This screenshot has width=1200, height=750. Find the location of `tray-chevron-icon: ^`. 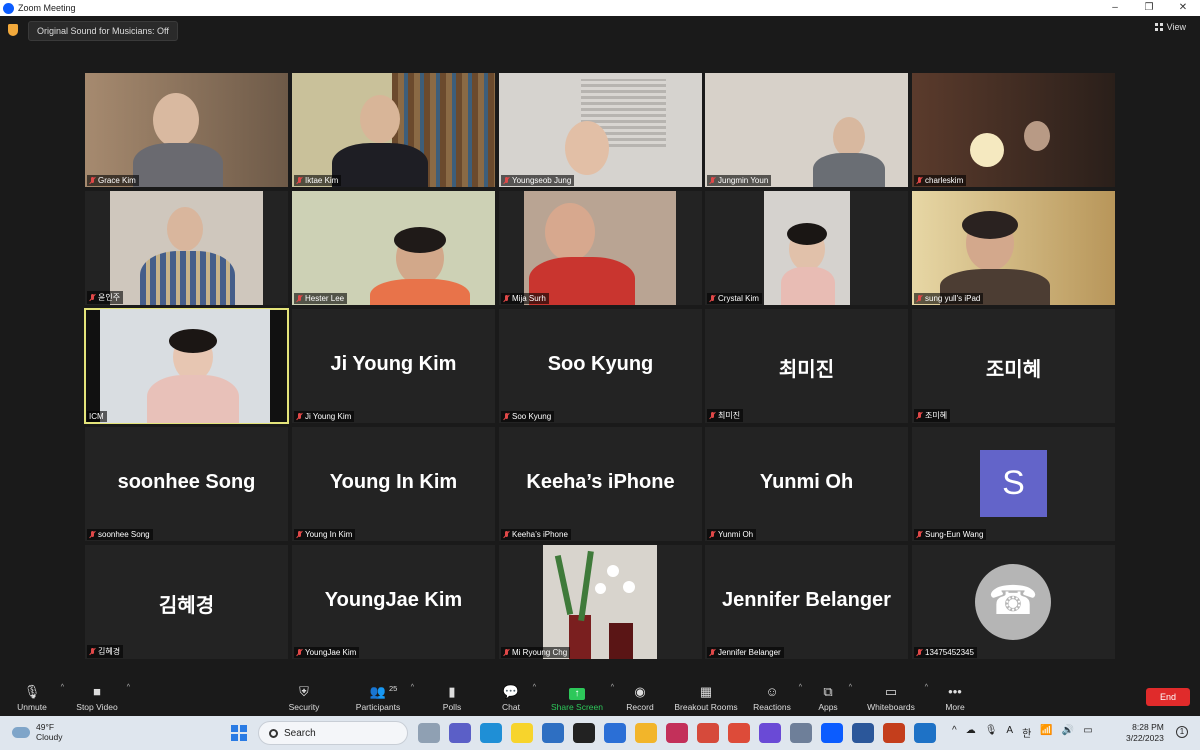

tray-chevron-icon: ^ is located at coordinates (954, 732).